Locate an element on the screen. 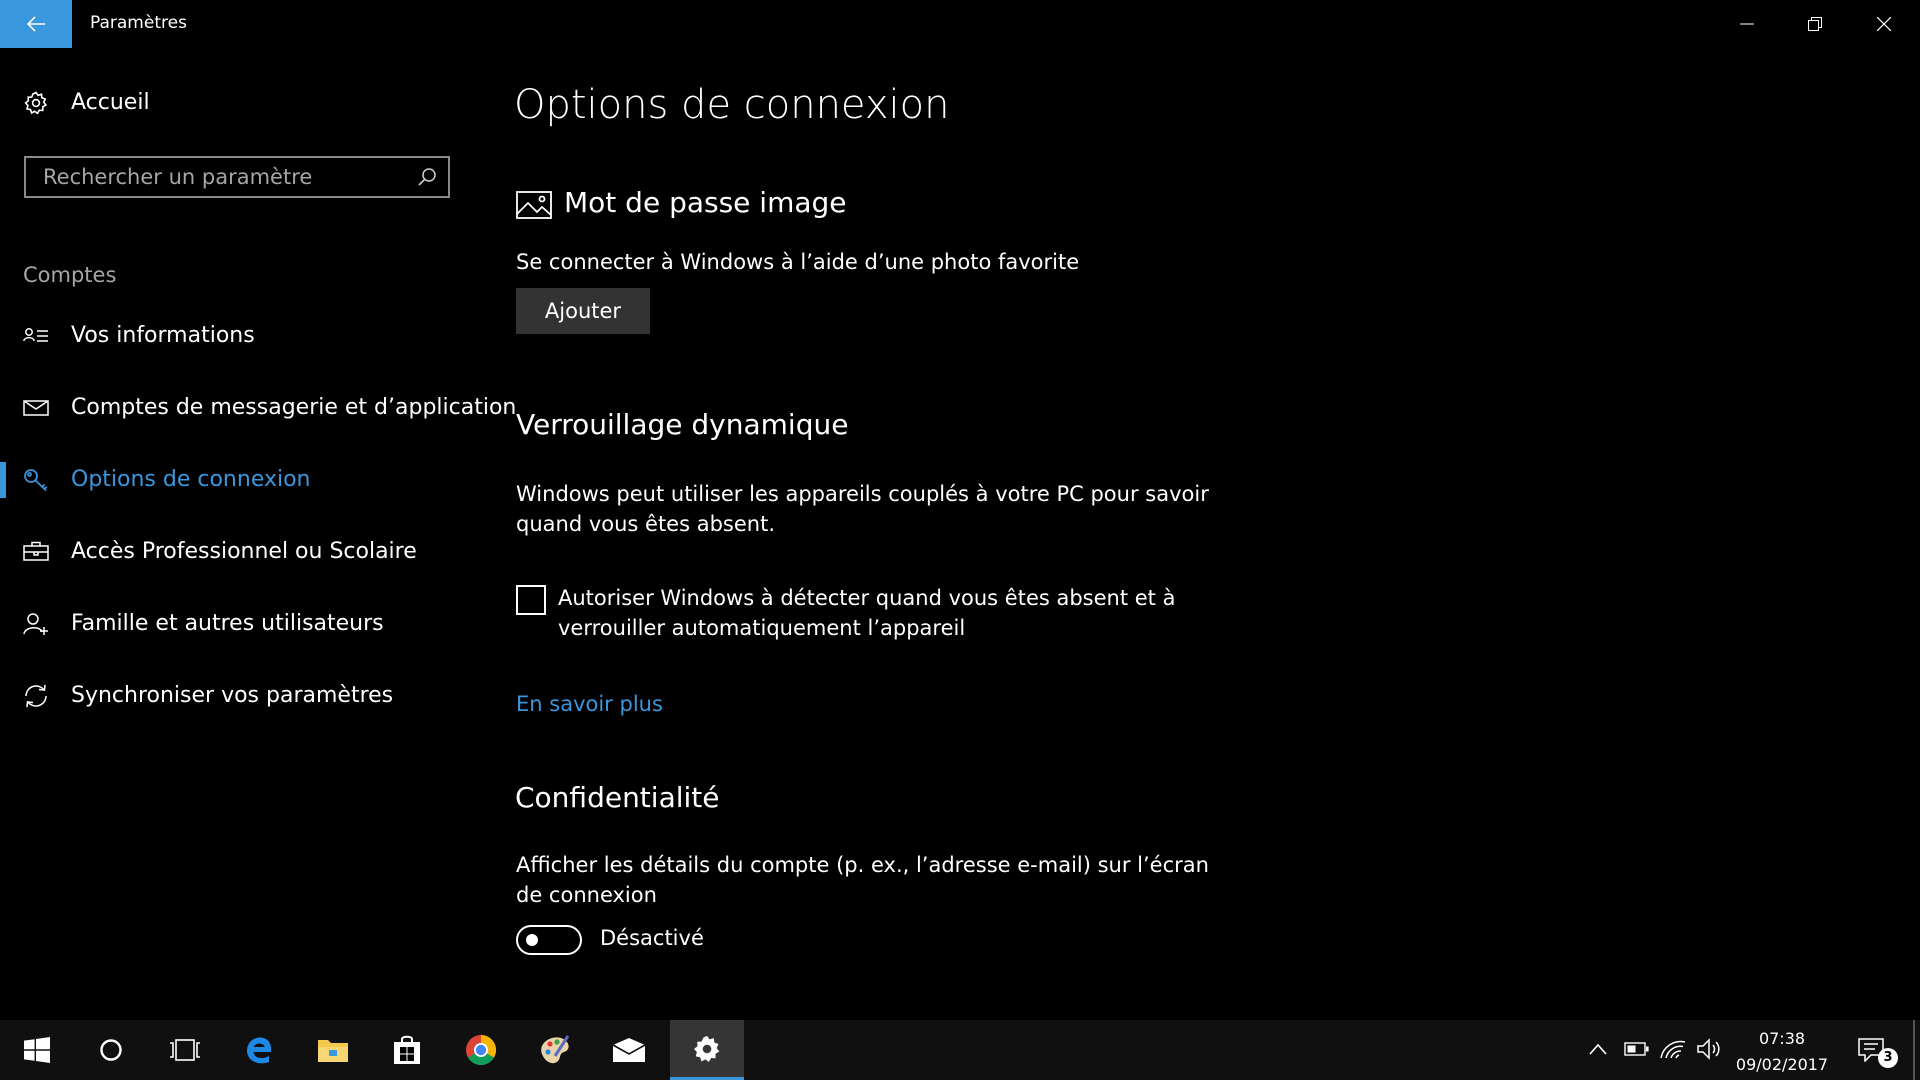 This screenshot has height=1080, width=1920. start-button is located at coordinates (37, 1050).